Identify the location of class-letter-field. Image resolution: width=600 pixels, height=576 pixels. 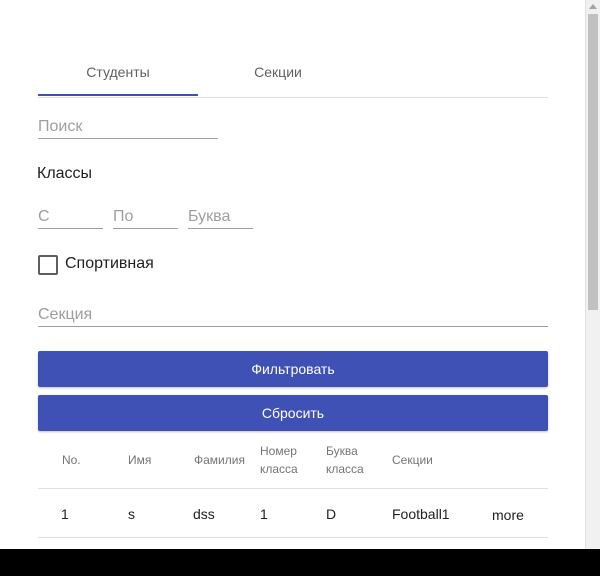
(220, 217).